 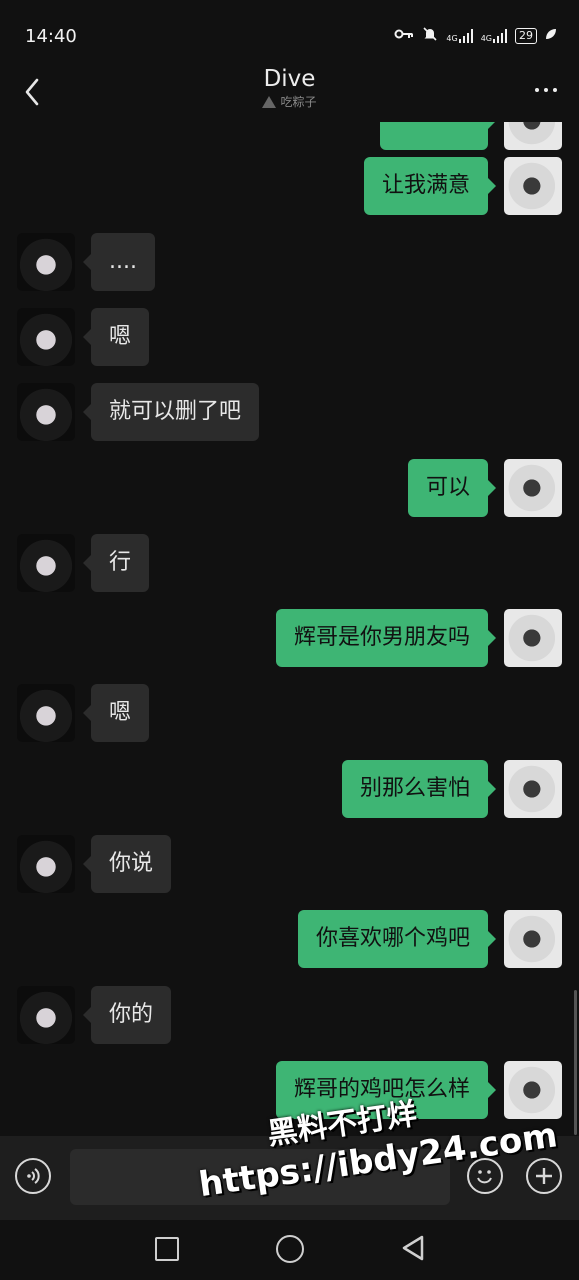 I want to click on message-bubble-sent: 你喜欢哪个鸡吧, so click(x=397, y=939).